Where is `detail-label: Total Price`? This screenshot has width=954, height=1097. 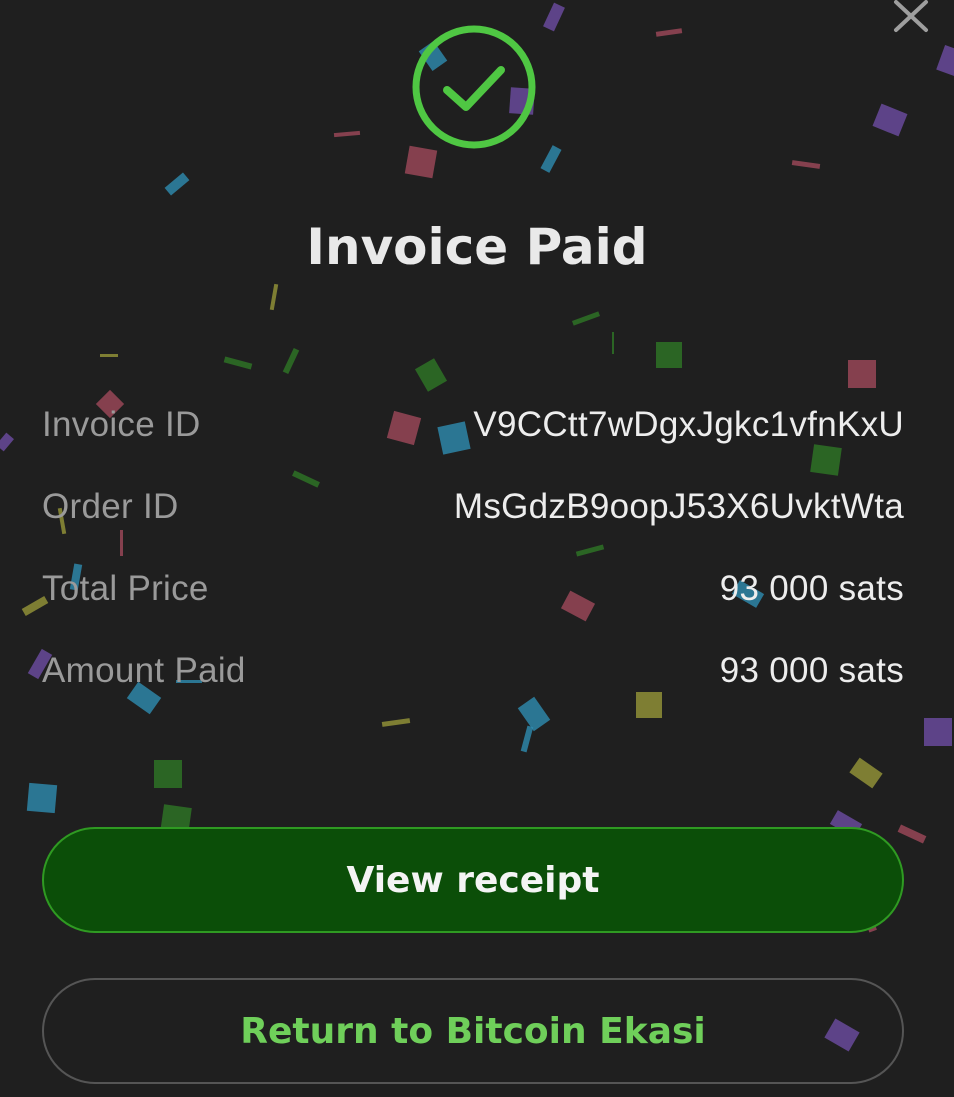 detail-label: Total Price is located at coordinates (125, 588).